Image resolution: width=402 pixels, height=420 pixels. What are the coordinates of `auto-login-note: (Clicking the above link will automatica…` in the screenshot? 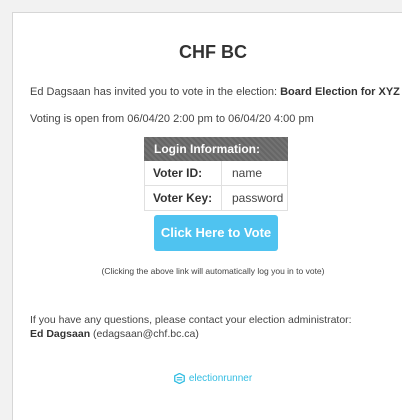 It's located at (213, 271).